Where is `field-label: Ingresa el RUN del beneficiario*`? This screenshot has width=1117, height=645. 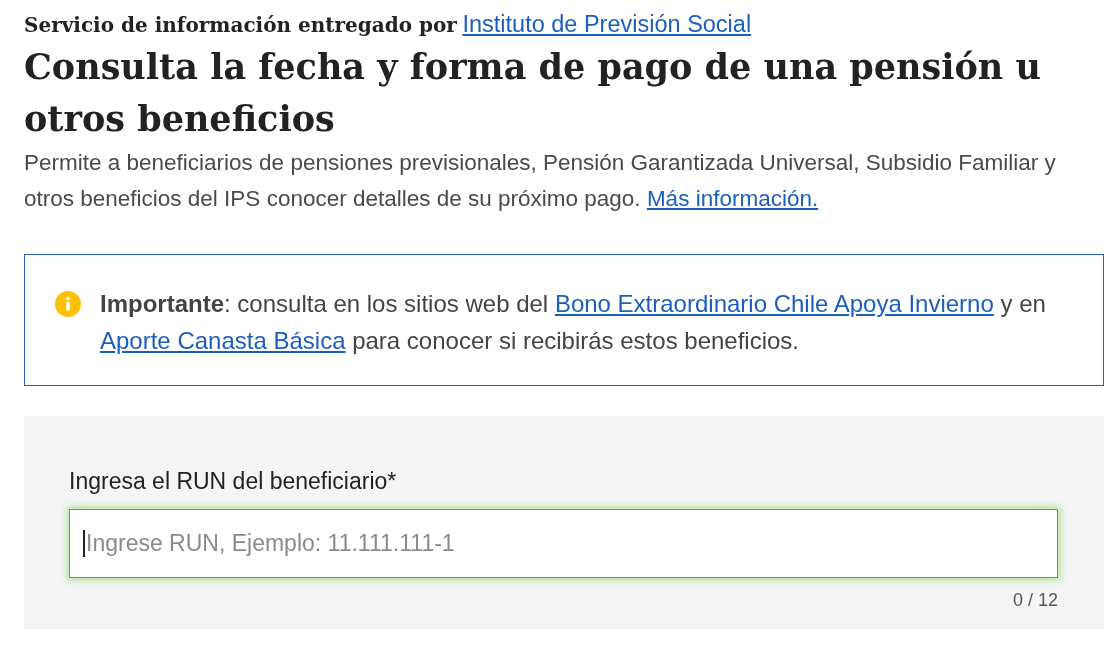 field-label: Ingresa el RUN del beneficiario* is located at coordinates (233, 481).